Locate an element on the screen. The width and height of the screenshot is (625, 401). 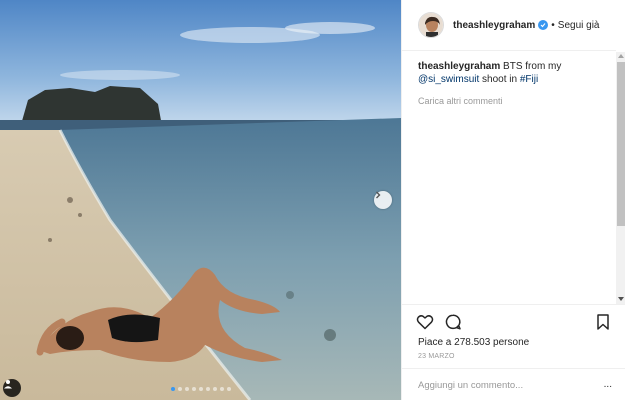
comment-bubble-icon is located at coordinates (453, 322).